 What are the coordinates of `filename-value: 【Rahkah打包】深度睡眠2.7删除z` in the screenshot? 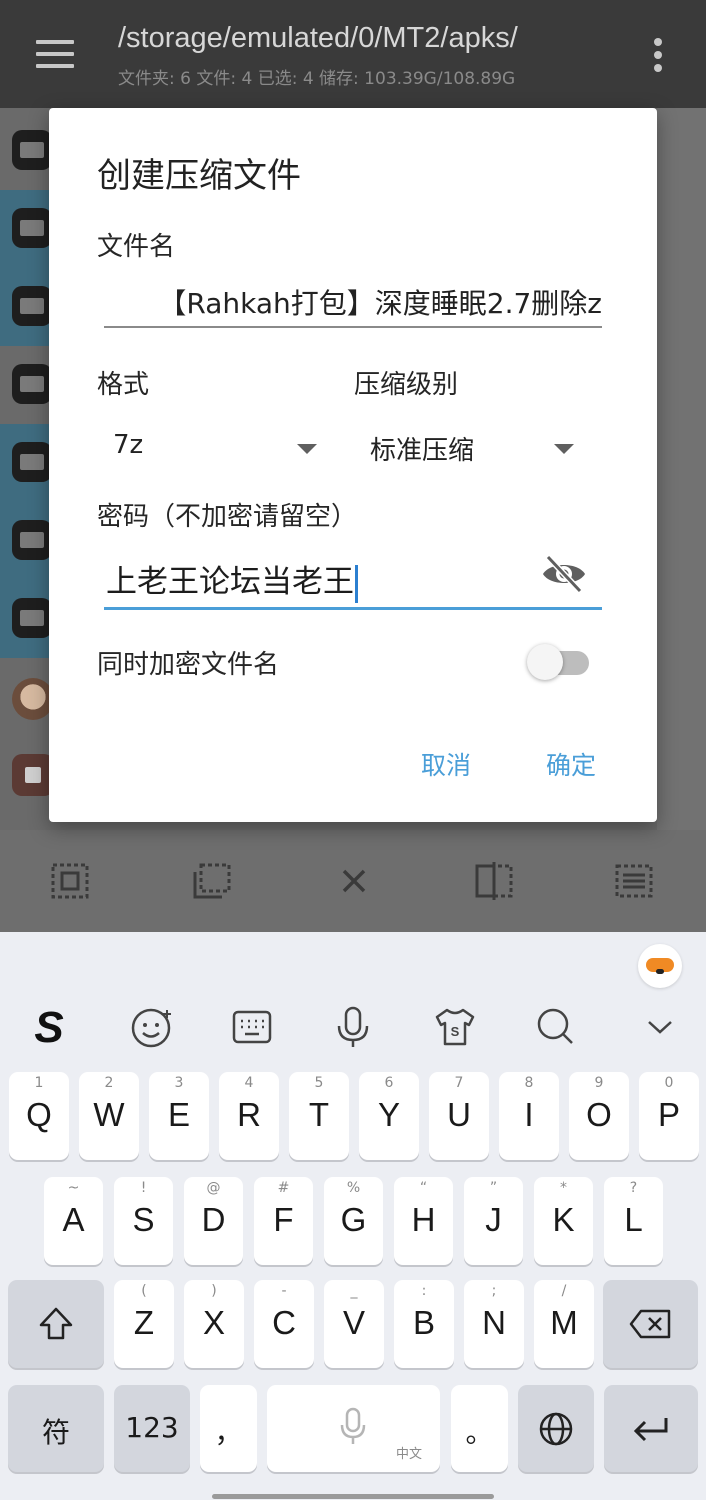 It's located at (380, 303).